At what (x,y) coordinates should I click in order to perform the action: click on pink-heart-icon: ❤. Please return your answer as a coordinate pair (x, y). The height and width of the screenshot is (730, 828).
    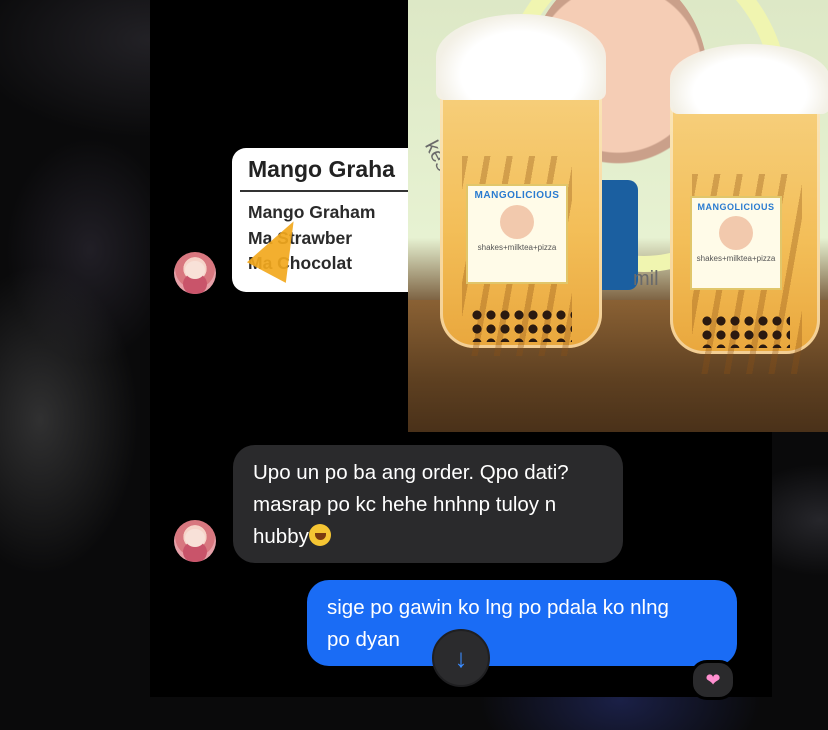
    Looking at the image, I should click on (713, 679).